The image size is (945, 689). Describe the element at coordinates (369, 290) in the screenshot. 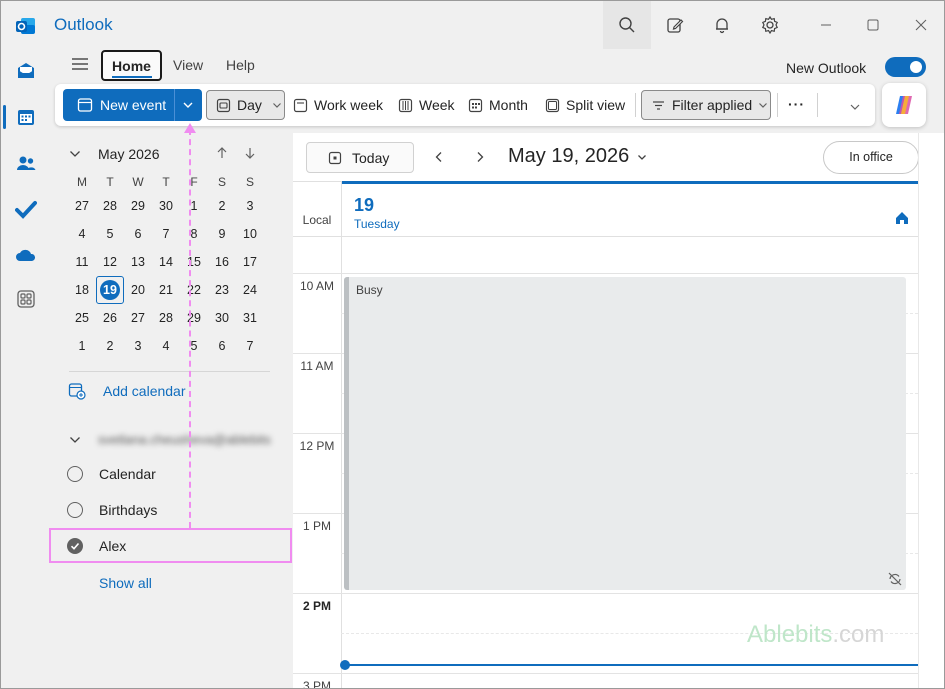

I see `event-title: Busy` at that location.